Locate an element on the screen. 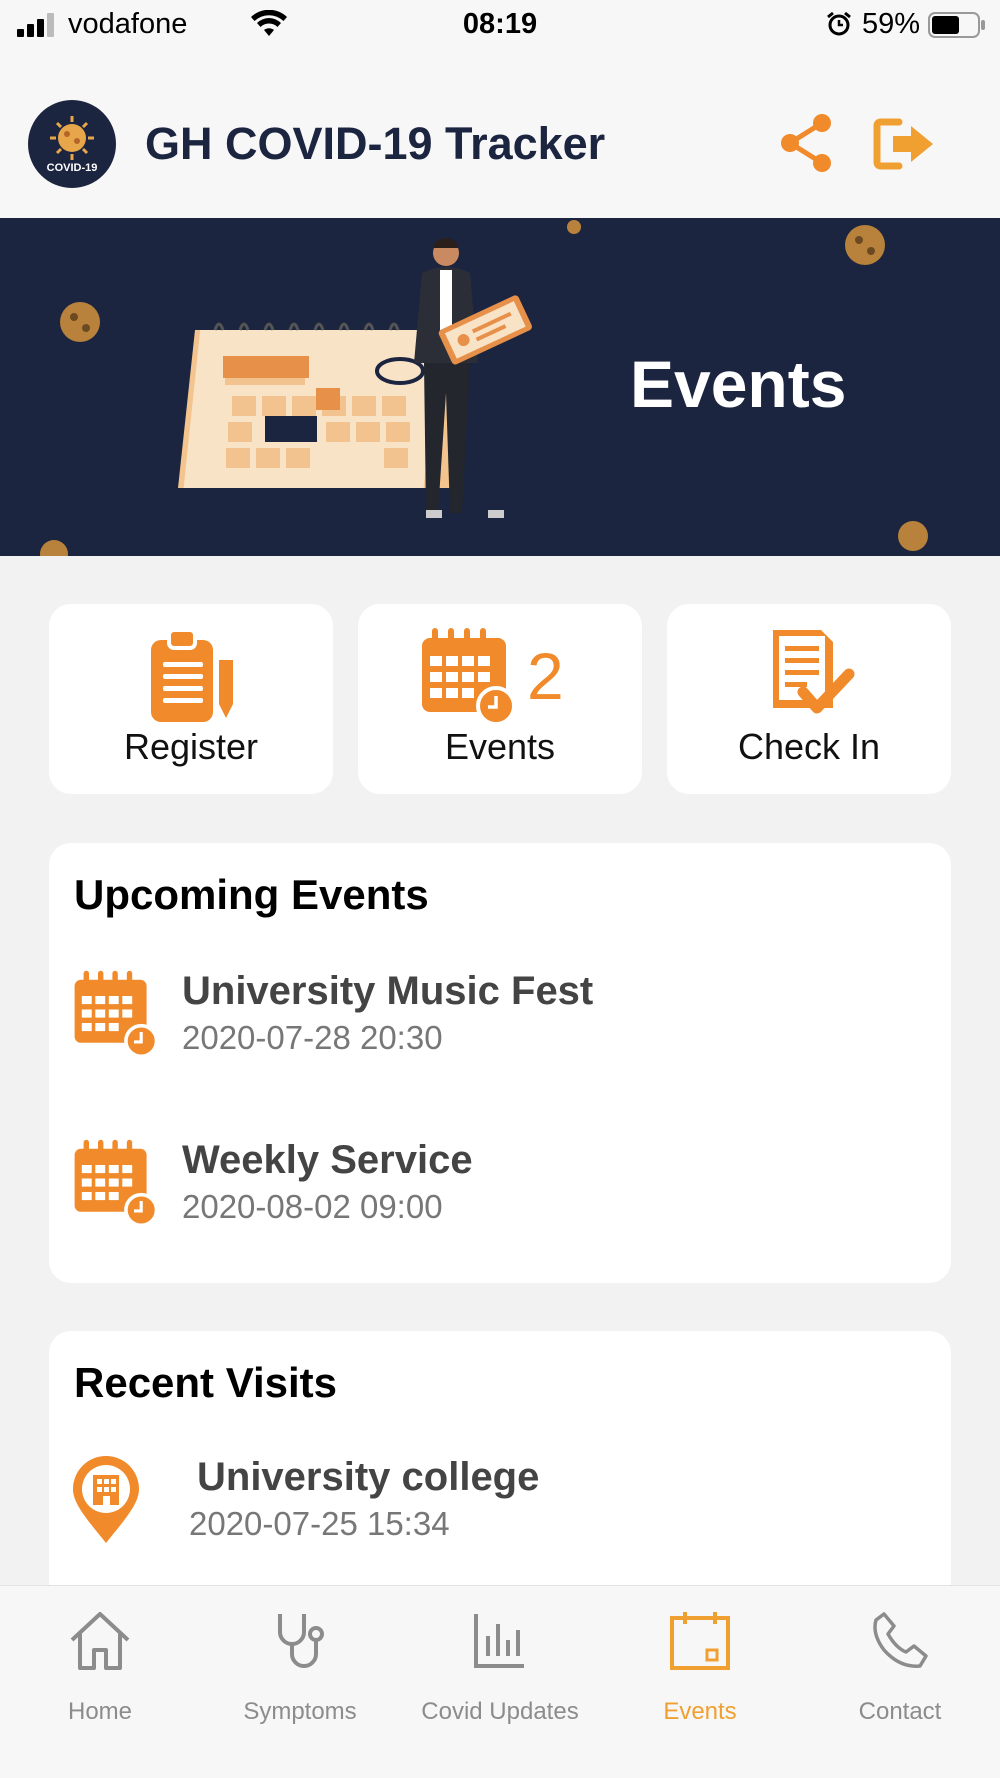  checkin-label: Check In is located at coordinates (809, 746).